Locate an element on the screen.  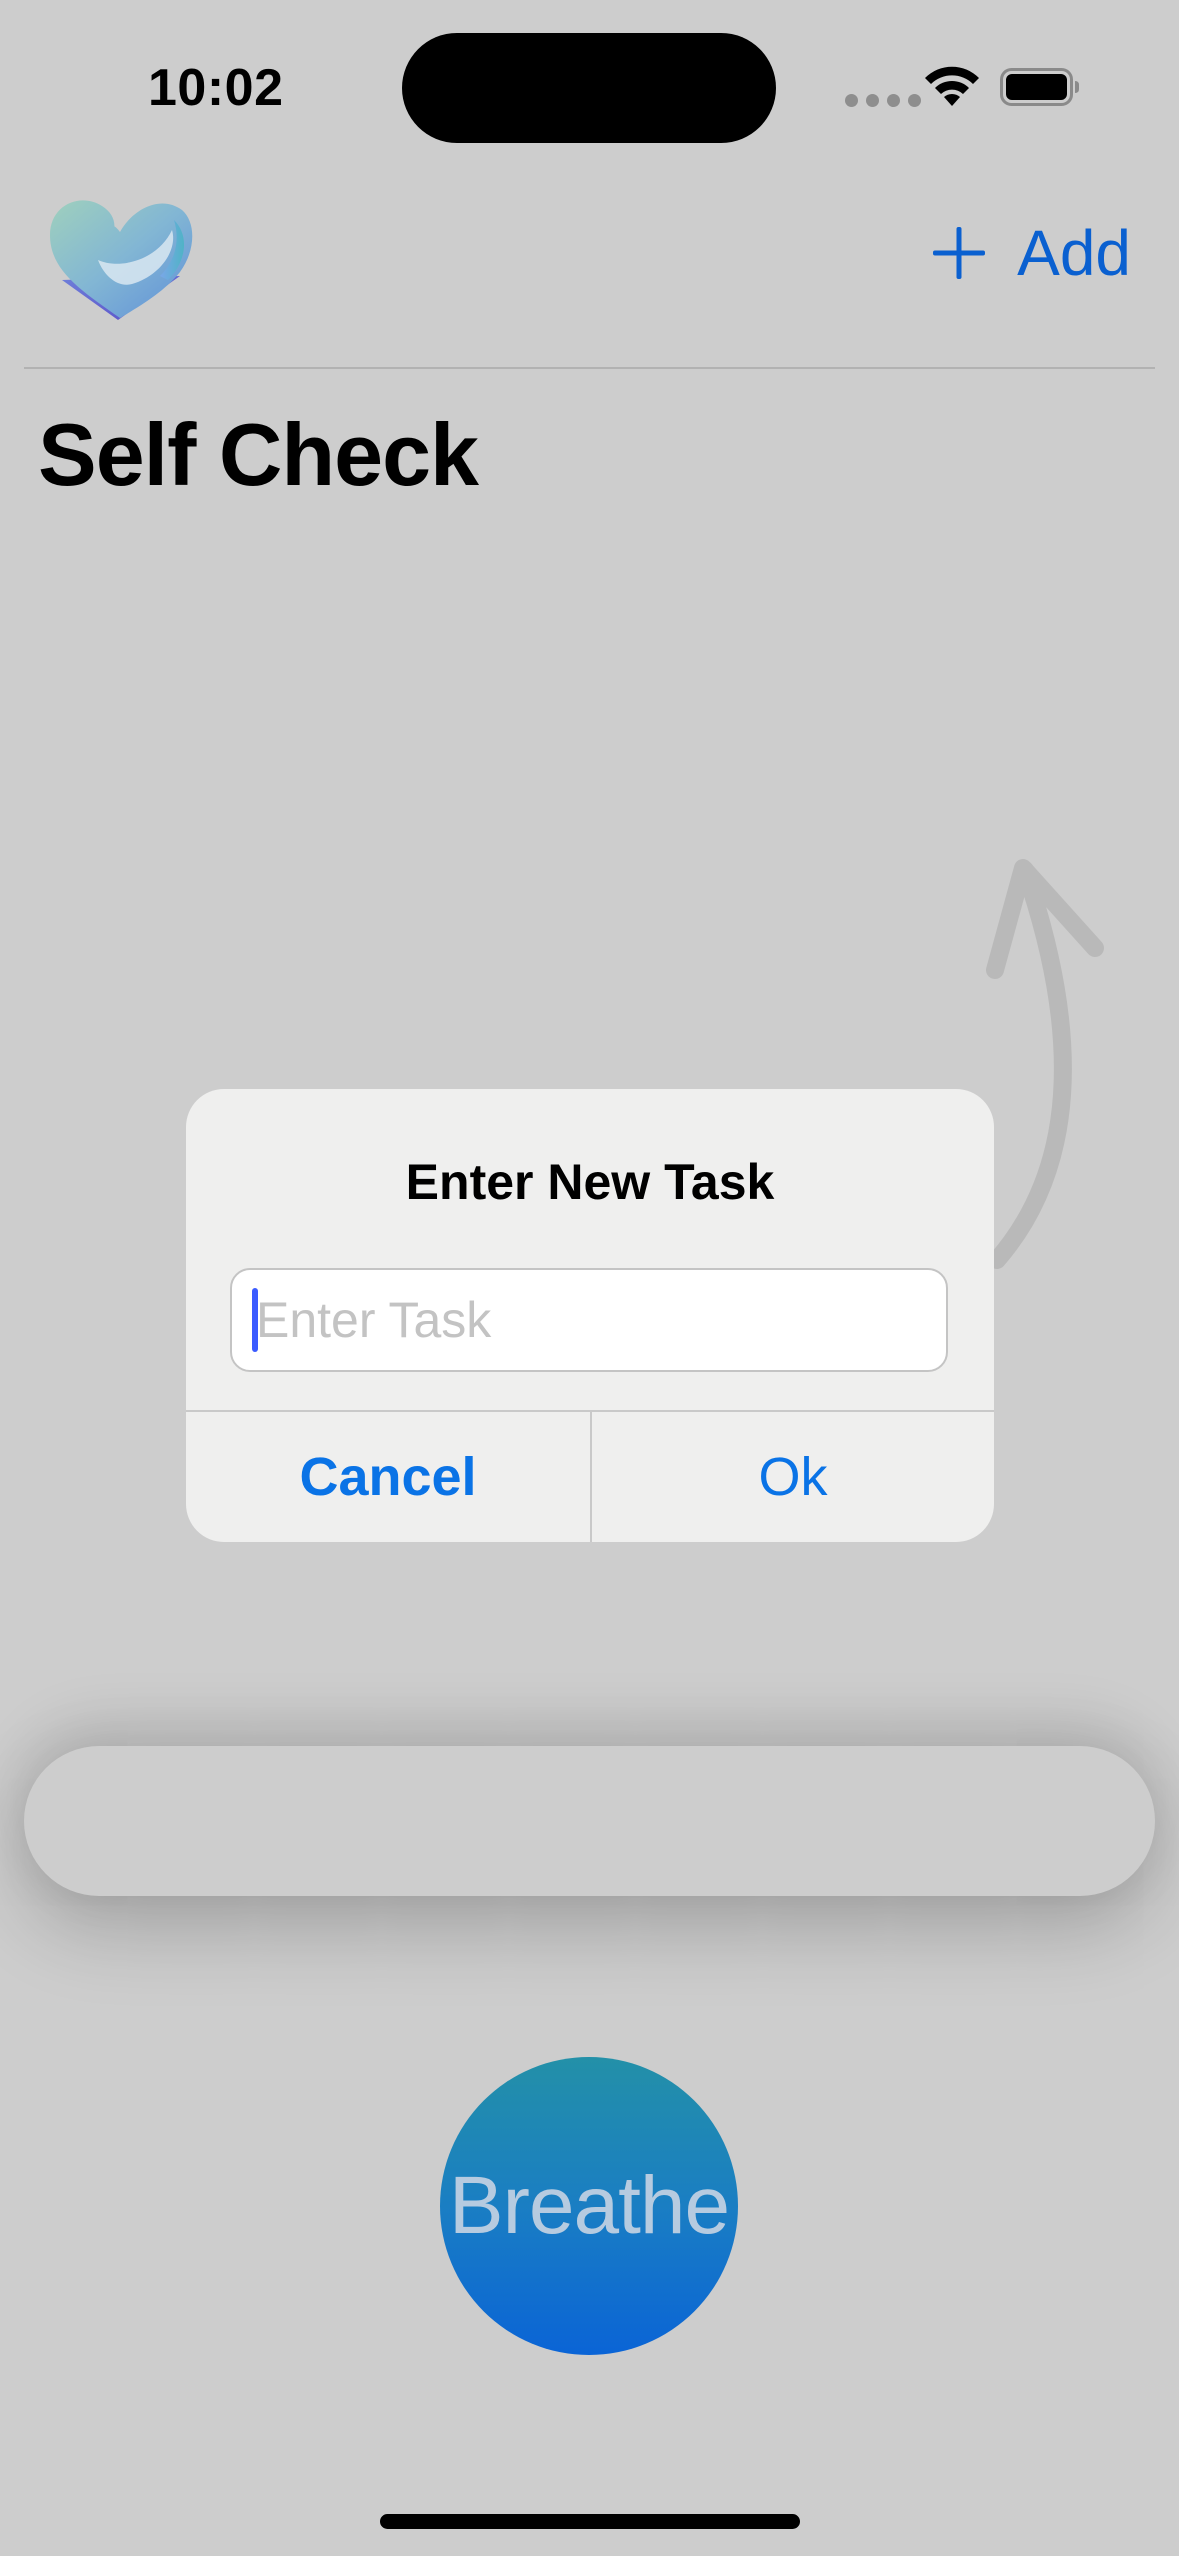
page-title: Self Check is located at coordinates (258, 454).